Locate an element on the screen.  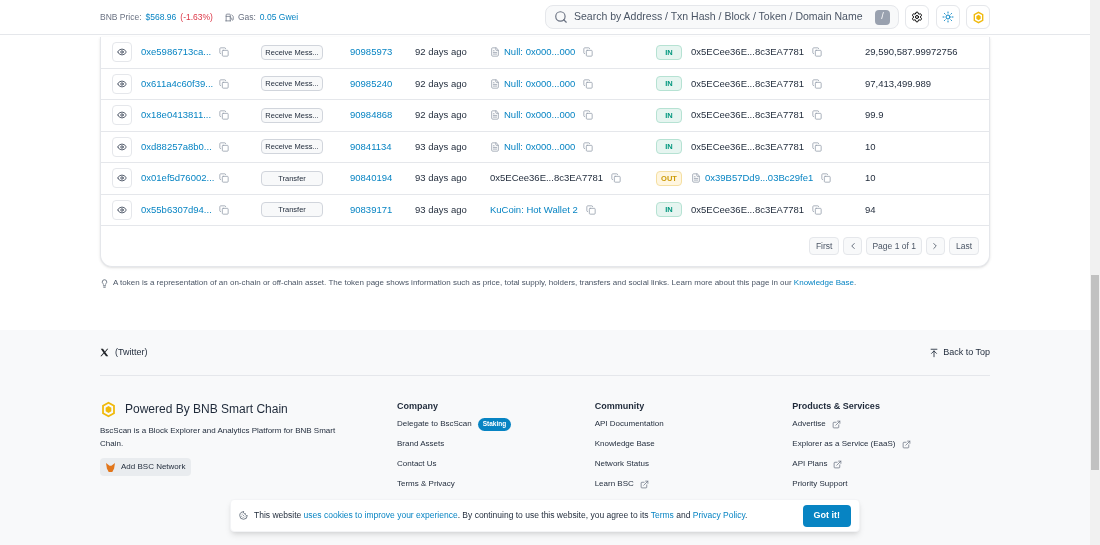
network-button is located at coordinates (978, 17).